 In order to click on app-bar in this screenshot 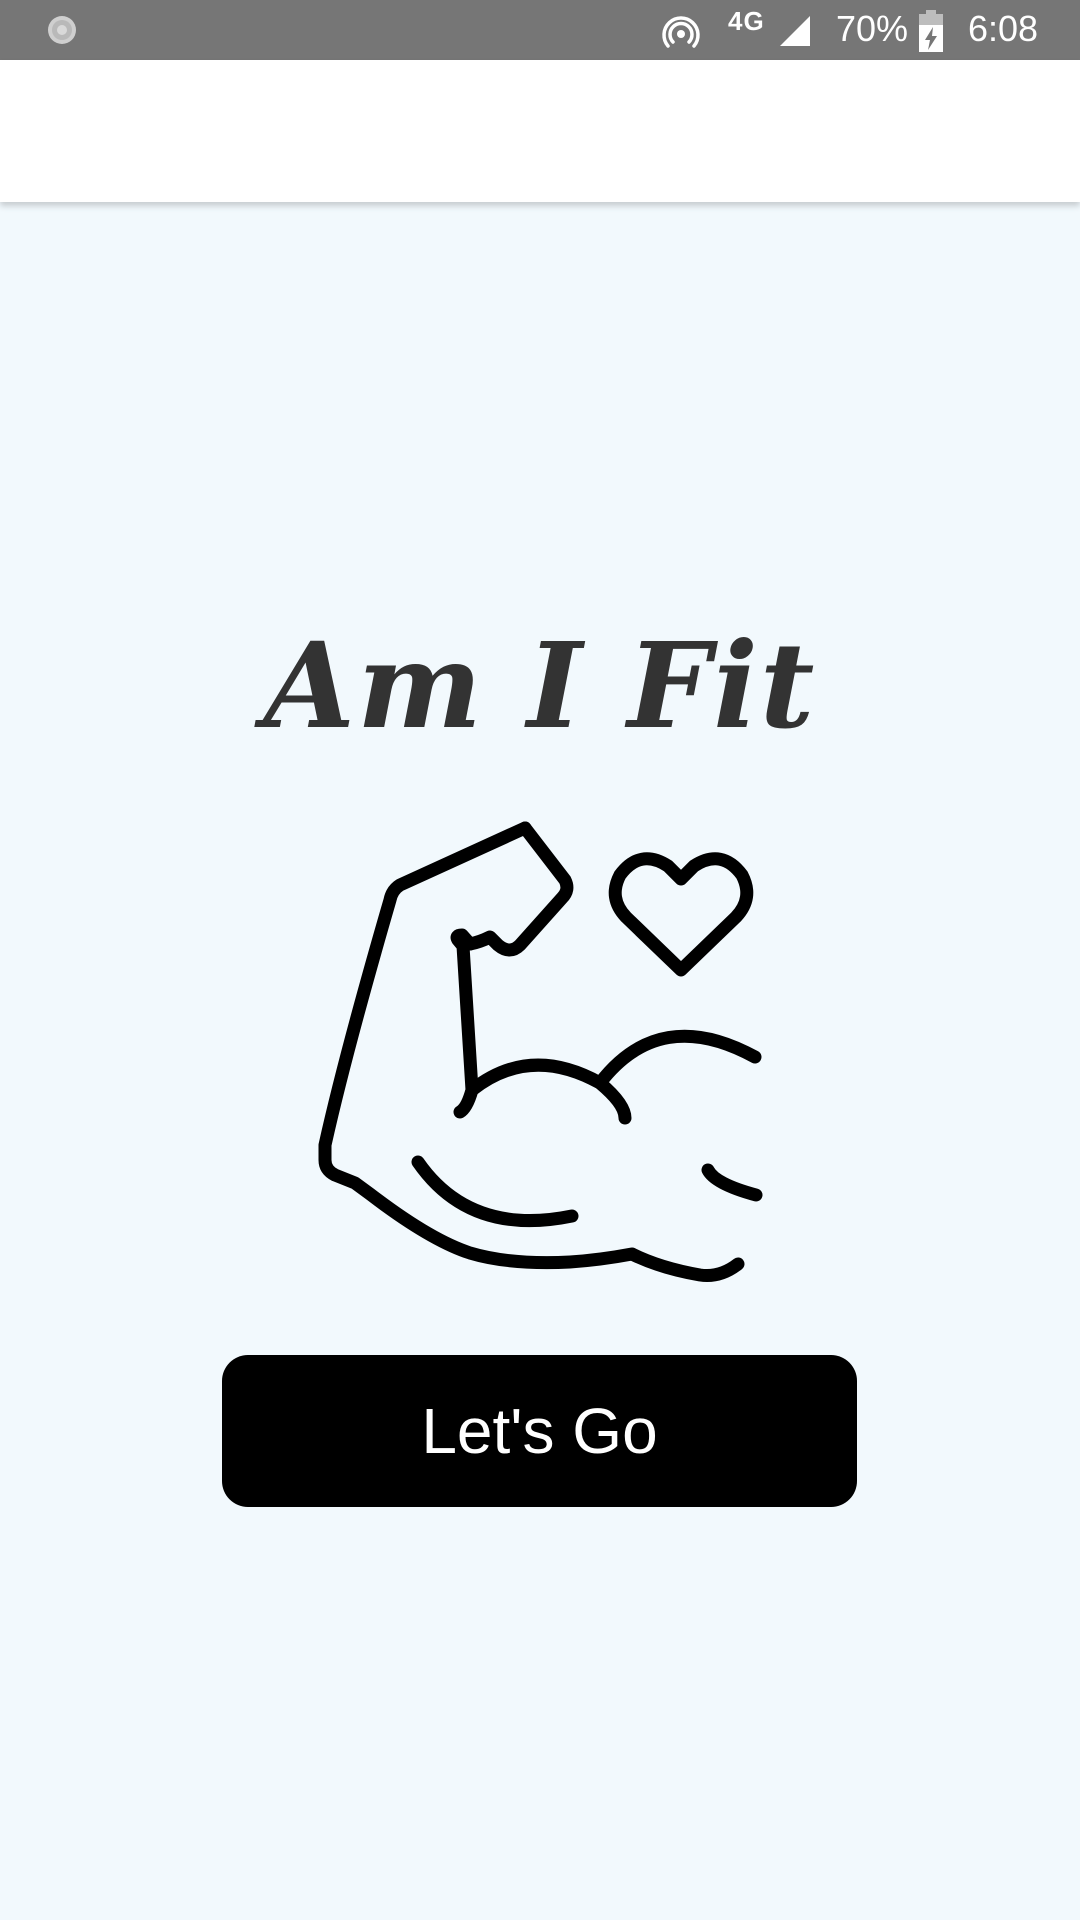, I will do `click(540, 131)`.